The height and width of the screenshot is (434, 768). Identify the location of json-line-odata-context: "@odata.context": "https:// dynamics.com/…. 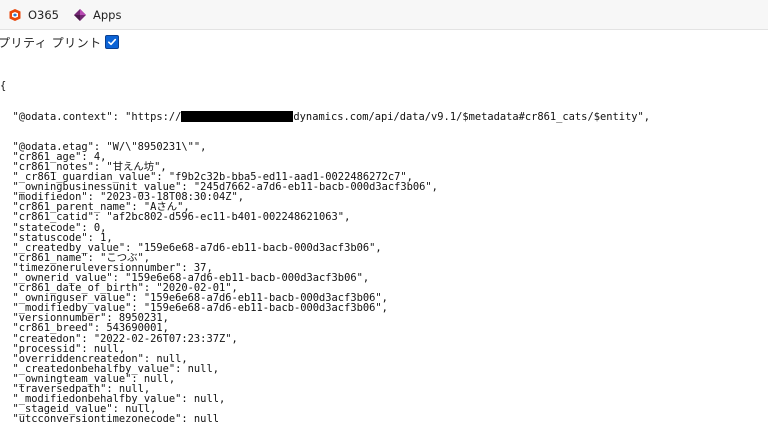
(384, 117).